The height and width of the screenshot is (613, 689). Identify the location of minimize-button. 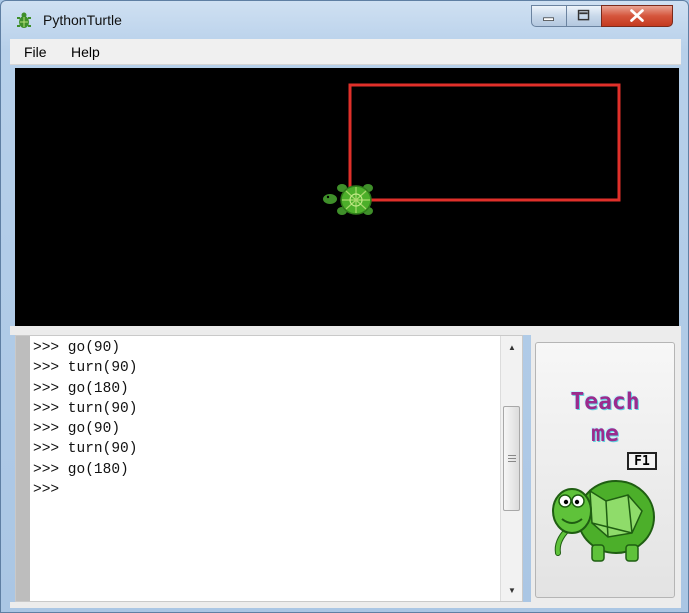
(549, 16).